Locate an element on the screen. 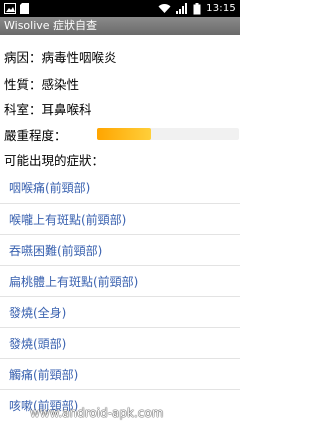 This screenshot has height=427, width=320. watermark: www.android-apk.com is located at coordinates (97, 413).